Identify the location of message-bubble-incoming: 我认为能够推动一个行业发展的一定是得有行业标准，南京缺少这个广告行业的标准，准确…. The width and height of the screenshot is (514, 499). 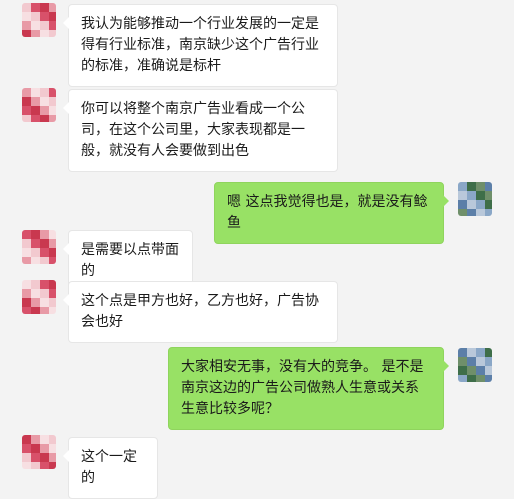
(200, 45).